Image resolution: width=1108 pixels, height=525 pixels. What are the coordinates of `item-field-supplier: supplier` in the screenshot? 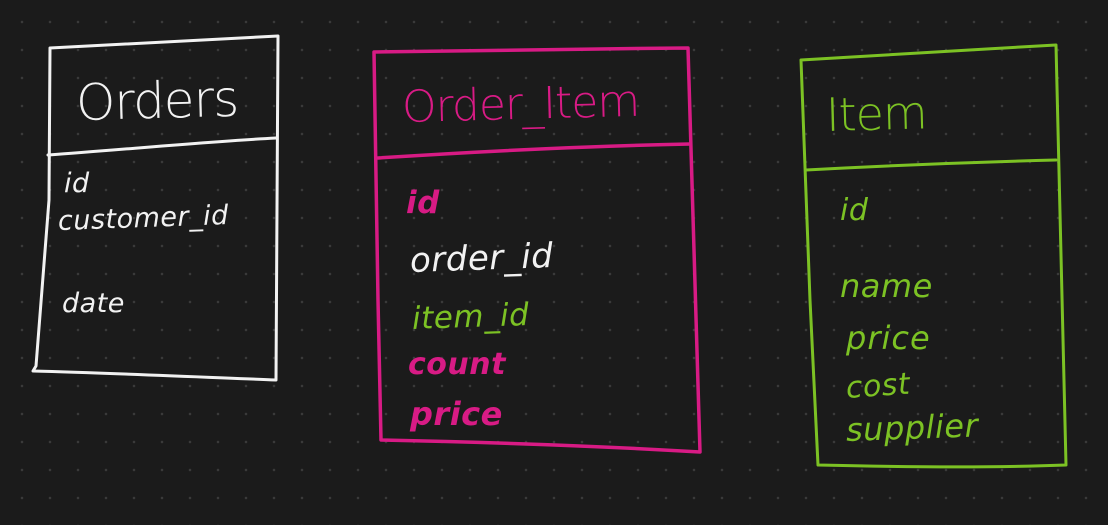 It's located at (912, 427).